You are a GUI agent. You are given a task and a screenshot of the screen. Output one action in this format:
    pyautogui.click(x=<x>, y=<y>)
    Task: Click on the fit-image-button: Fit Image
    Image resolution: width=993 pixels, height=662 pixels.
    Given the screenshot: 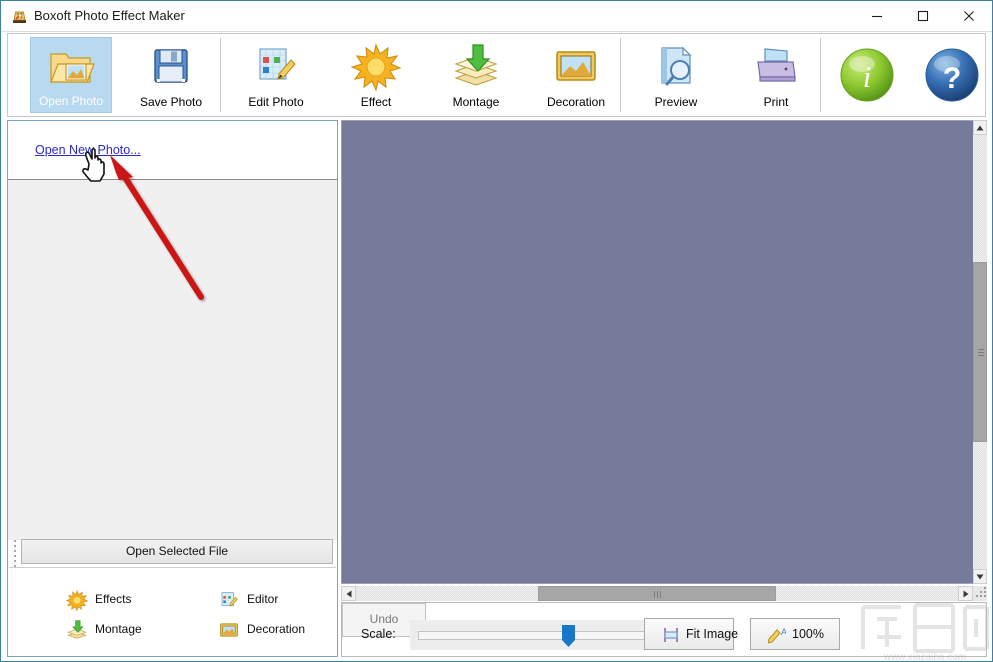 What is the action you would take?
    pyautogui.click(x=691, y=634)
    